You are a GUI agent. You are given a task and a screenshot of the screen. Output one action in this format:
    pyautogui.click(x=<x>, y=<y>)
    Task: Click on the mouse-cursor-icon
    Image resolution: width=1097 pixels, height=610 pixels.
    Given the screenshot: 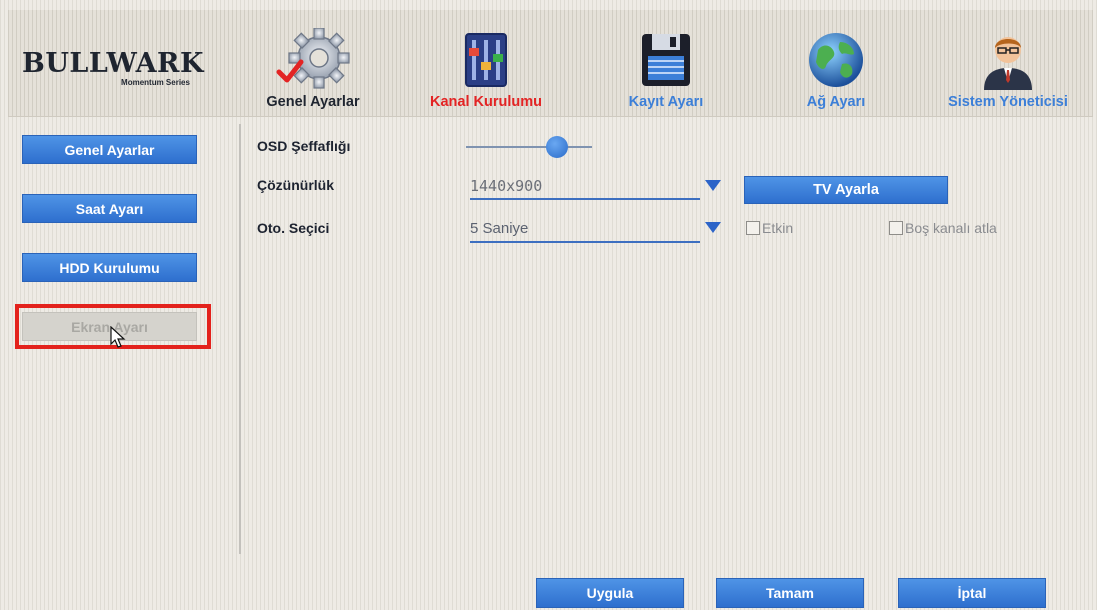 What is the action you would take?
    pyautogui.click(x=118, y=337)
    